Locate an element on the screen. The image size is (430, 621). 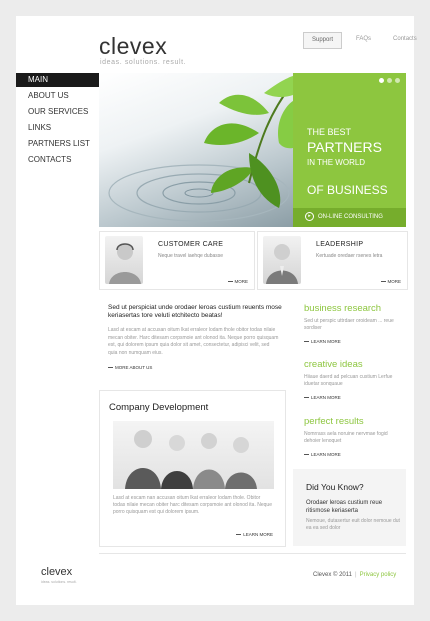
top-nav-contacts: Contacts is located at coordinates (405, 39).